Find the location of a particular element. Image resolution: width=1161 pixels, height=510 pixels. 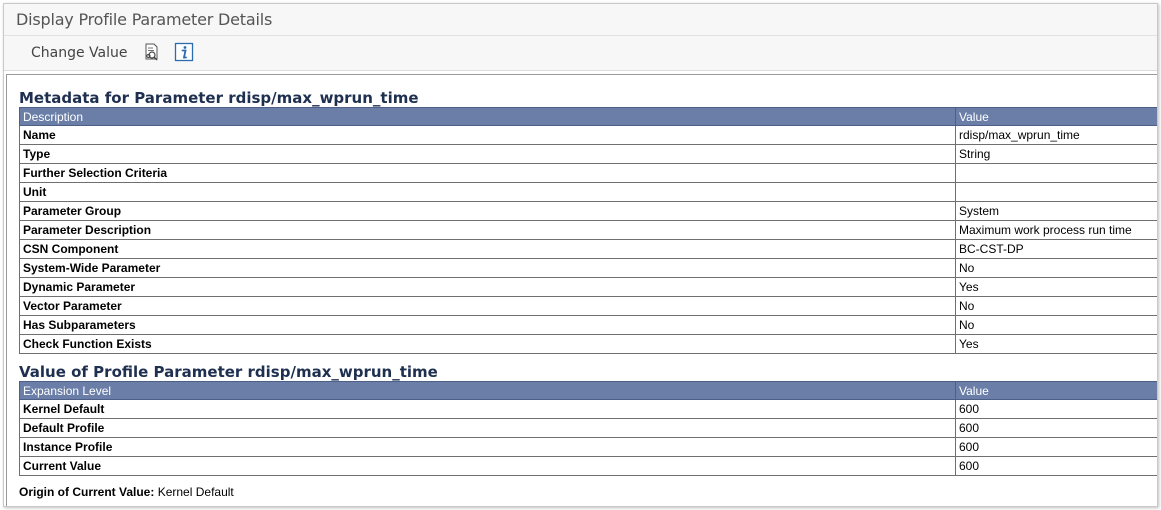

origin-of-current-value: Origin of Current Value: Kernel Default is located at coordinates (126, 492).